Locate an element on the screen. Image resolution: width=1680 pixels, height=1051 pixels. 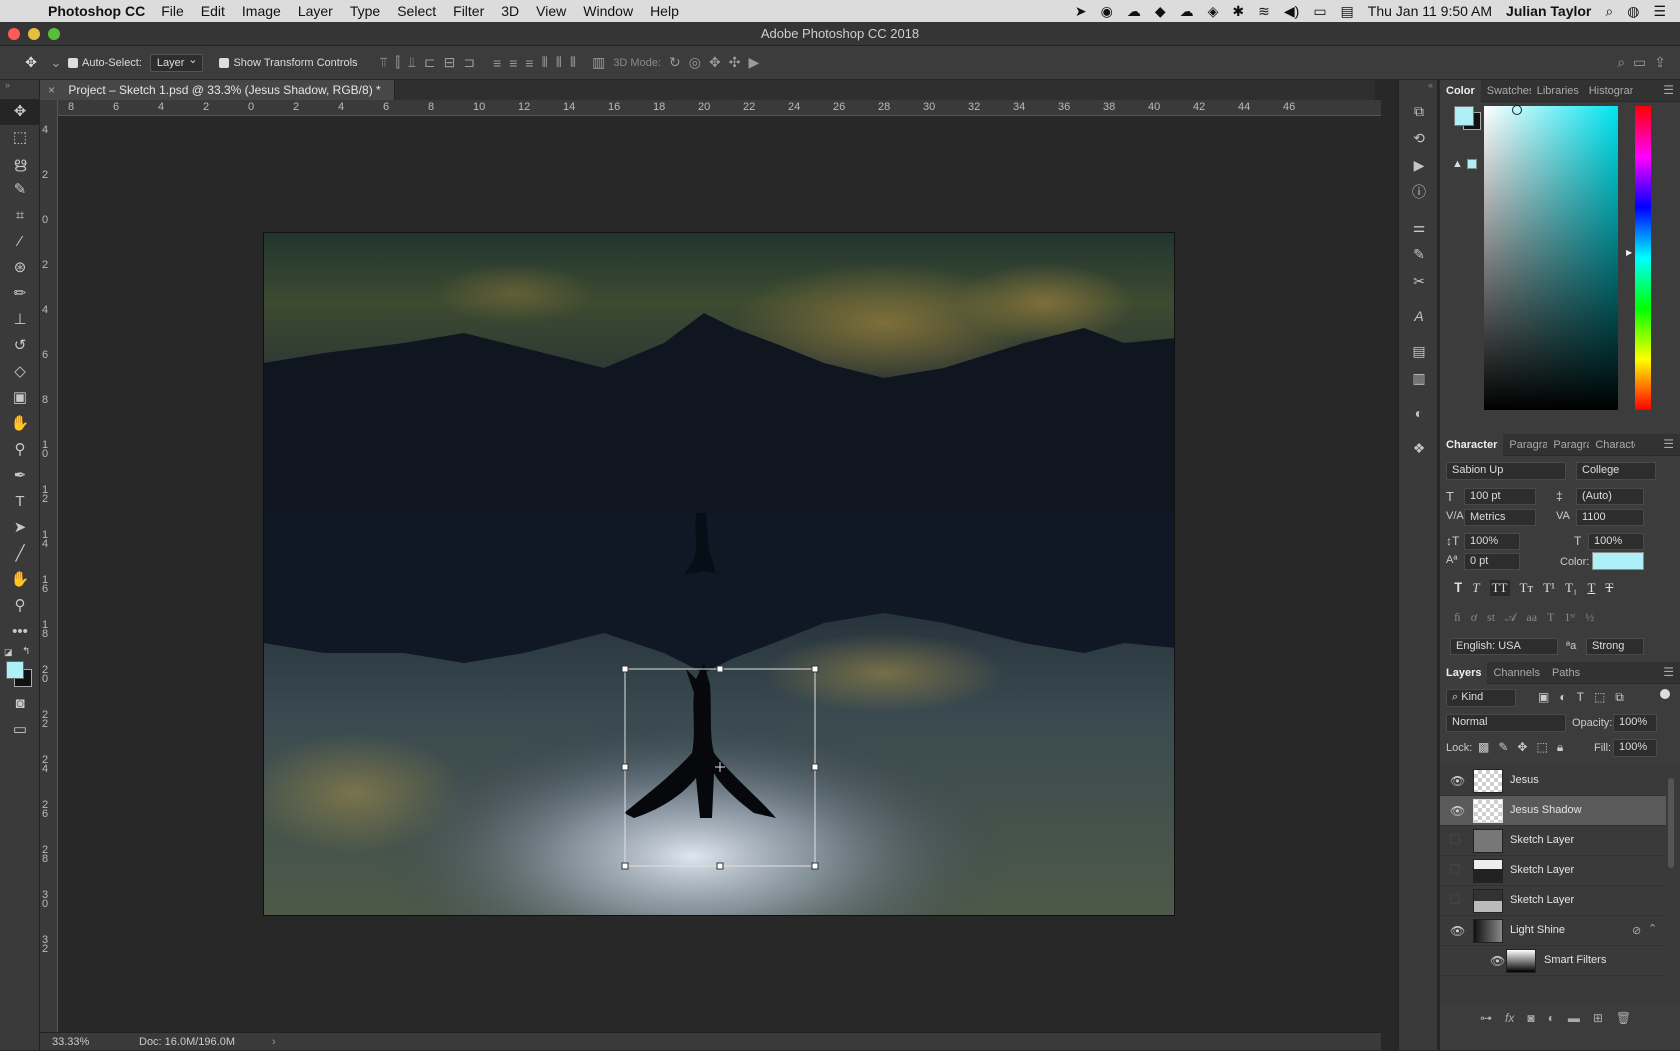
tab-libraries: Libraries is located at coordinates (1557, 91).